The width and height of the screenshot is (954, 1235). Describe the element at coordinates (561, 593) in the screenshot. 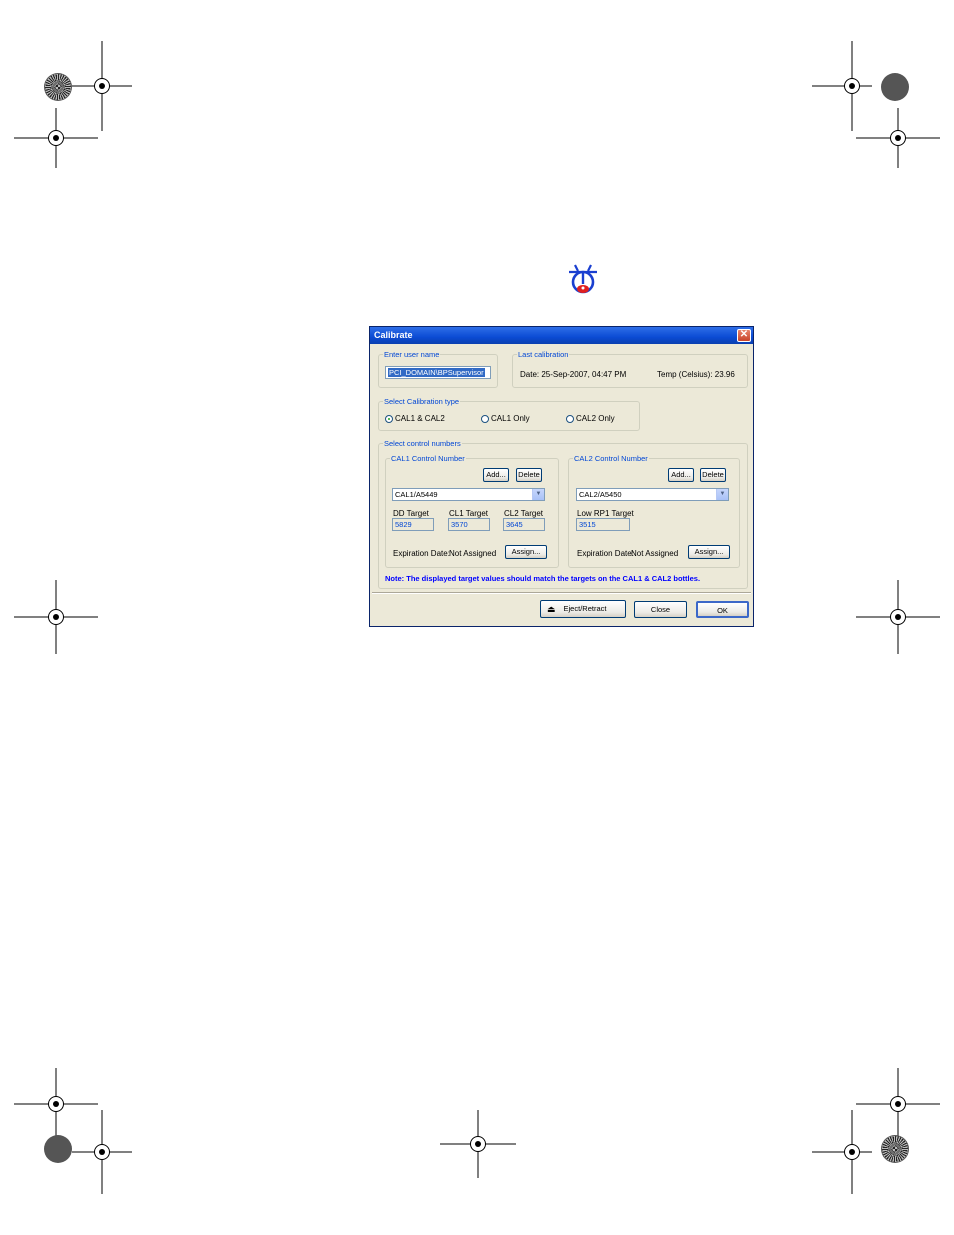

I see `button-separator` at that location.